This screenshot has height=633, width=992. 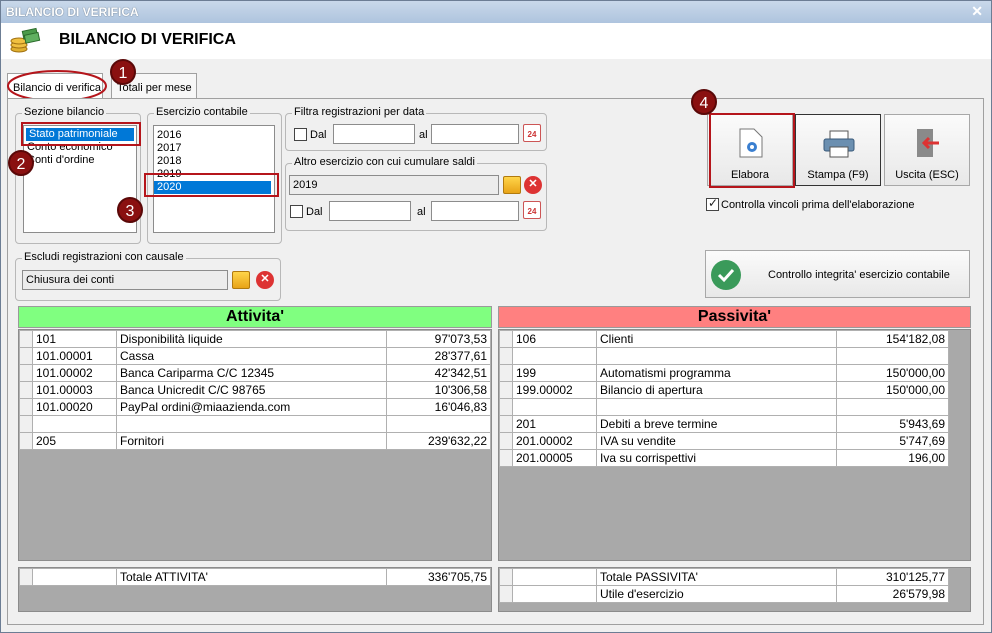 What do you see at coordinates (25, 40) in the screenshot?
I see `coins-stack-icon` at bounding box center [25, 40].